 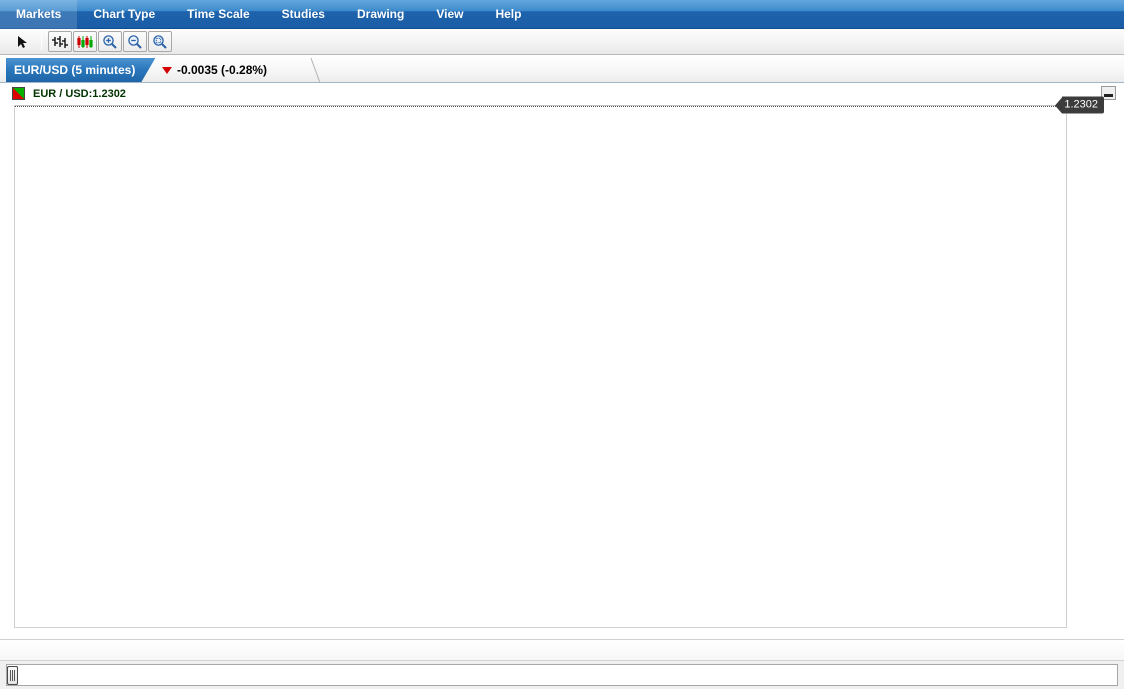 I want to click on tab-label-eurusd: EUR/USD (5 minutes), so click(x=80, y=70).